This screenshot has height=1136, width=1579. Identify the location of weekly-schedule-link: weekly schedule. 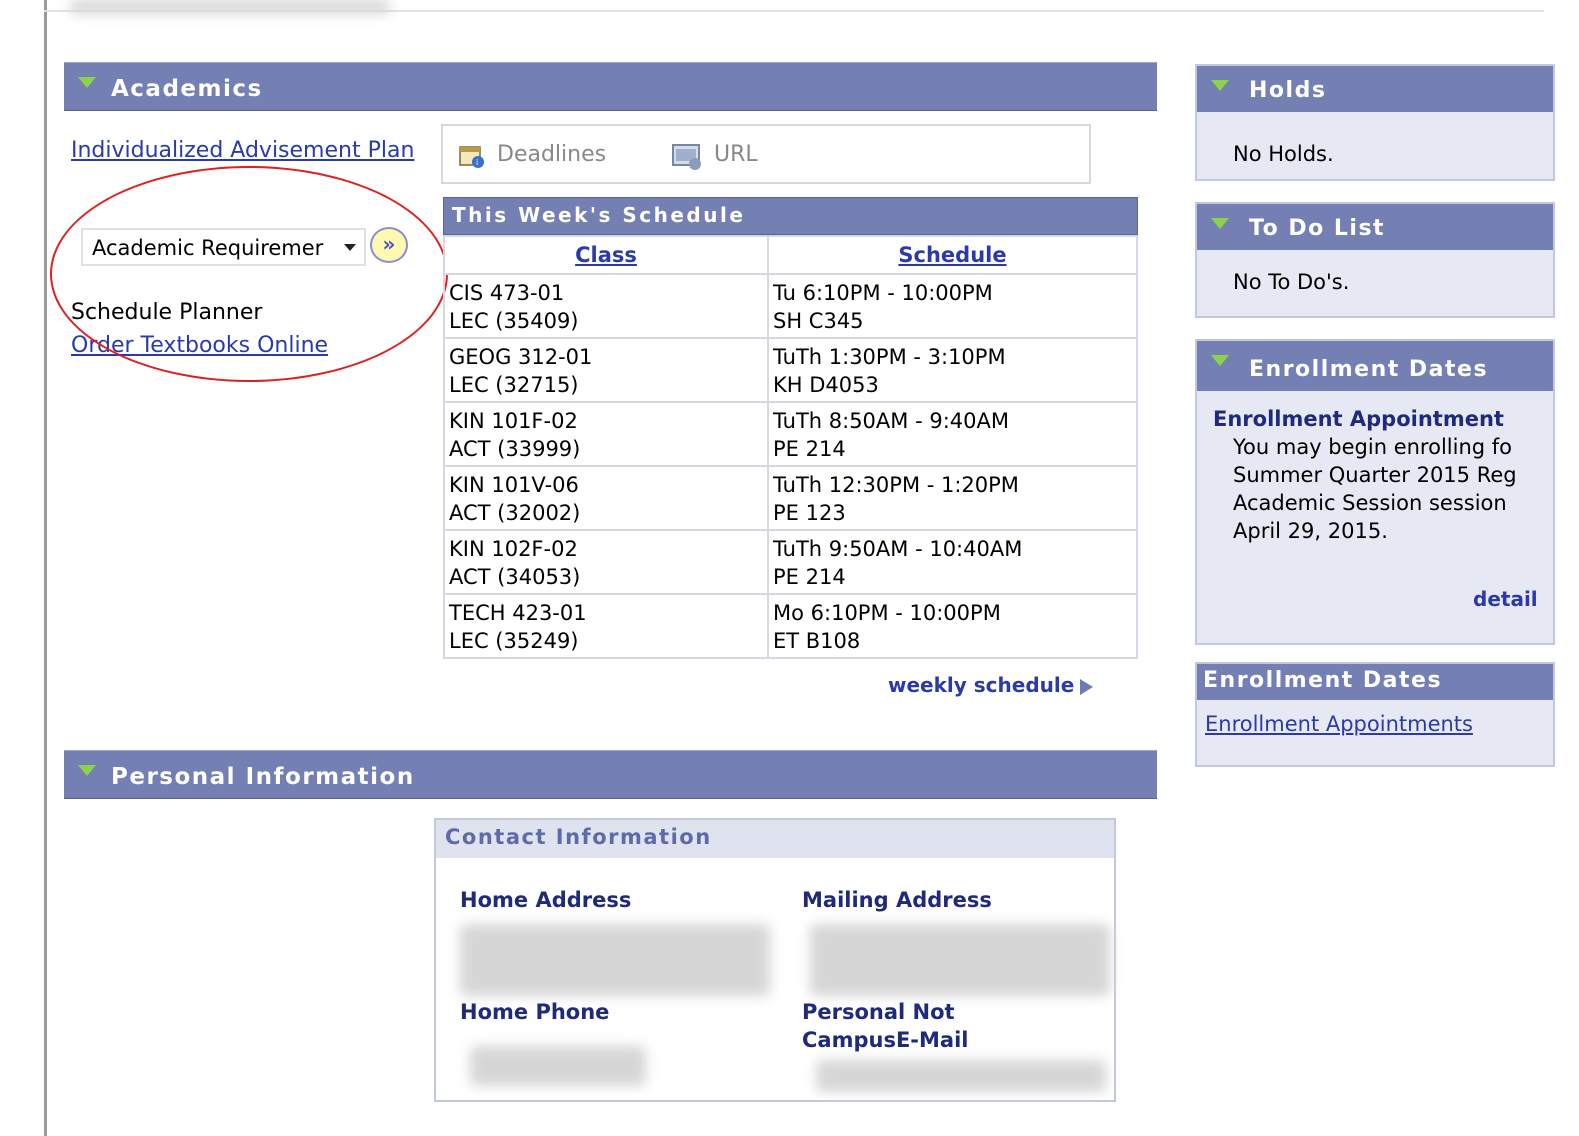
(991, 685).